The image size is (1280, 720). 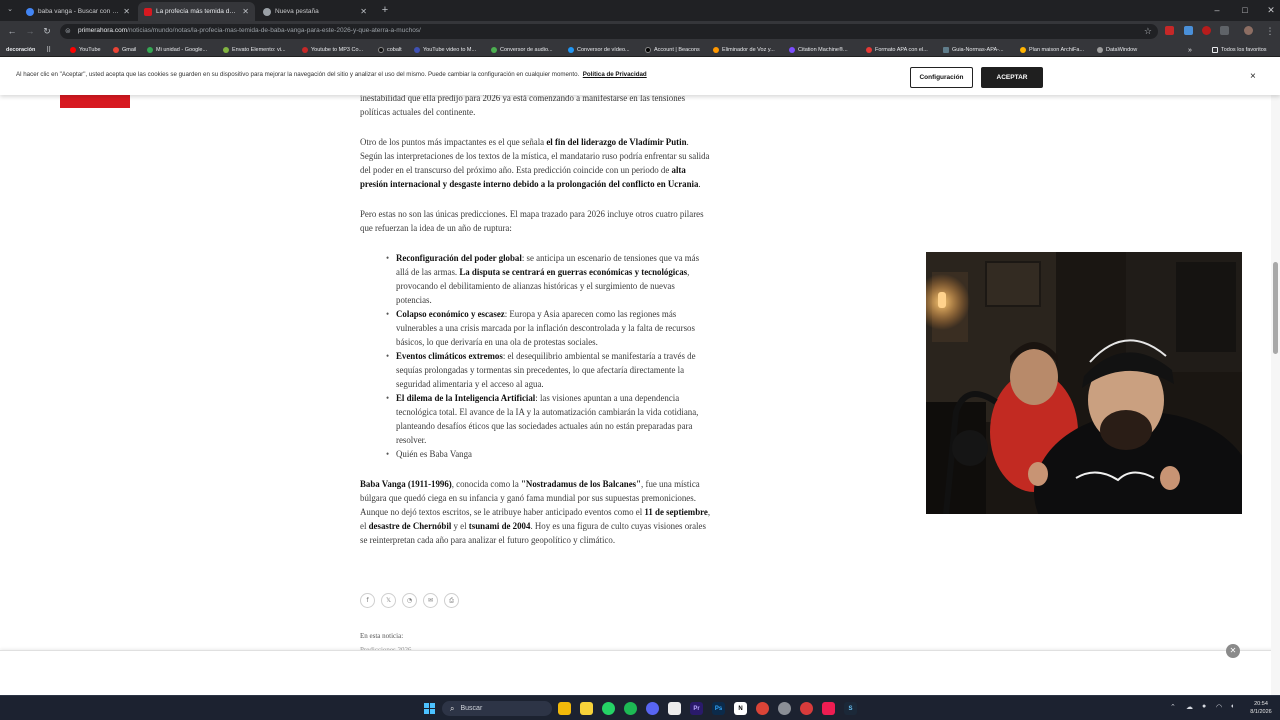 What do you see at coordinates (1117, 50) in the screenshot?
I see `bookmark-datawindow: DataWindow` at bounding box center [1117, 50].